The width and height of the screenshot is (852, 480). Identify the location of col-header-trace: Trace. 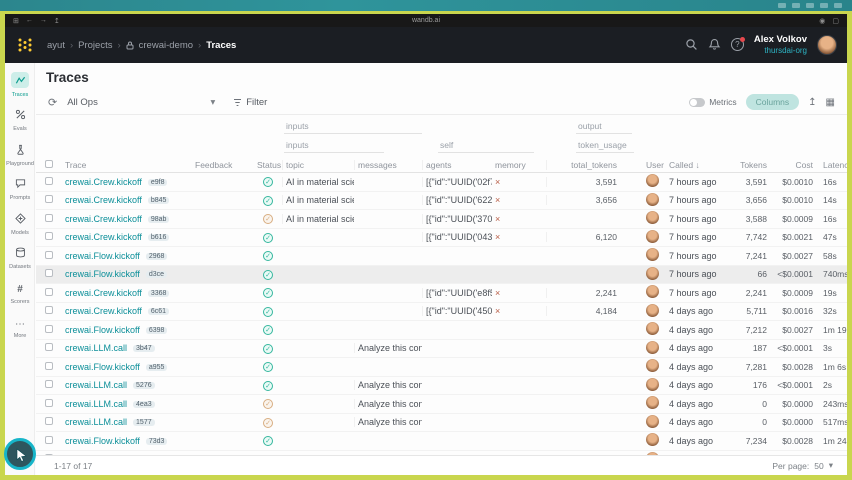
(127, 165).